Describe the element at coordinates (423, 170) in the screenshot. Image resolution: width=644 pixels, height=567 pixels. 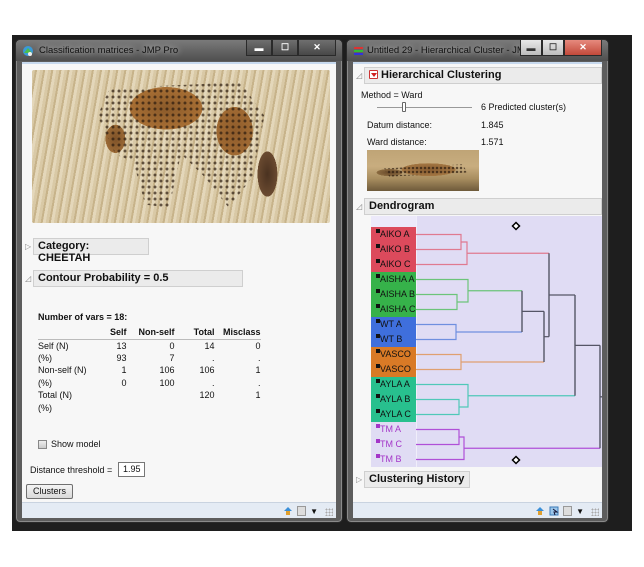
I see `running-cheetah-image` at that location.